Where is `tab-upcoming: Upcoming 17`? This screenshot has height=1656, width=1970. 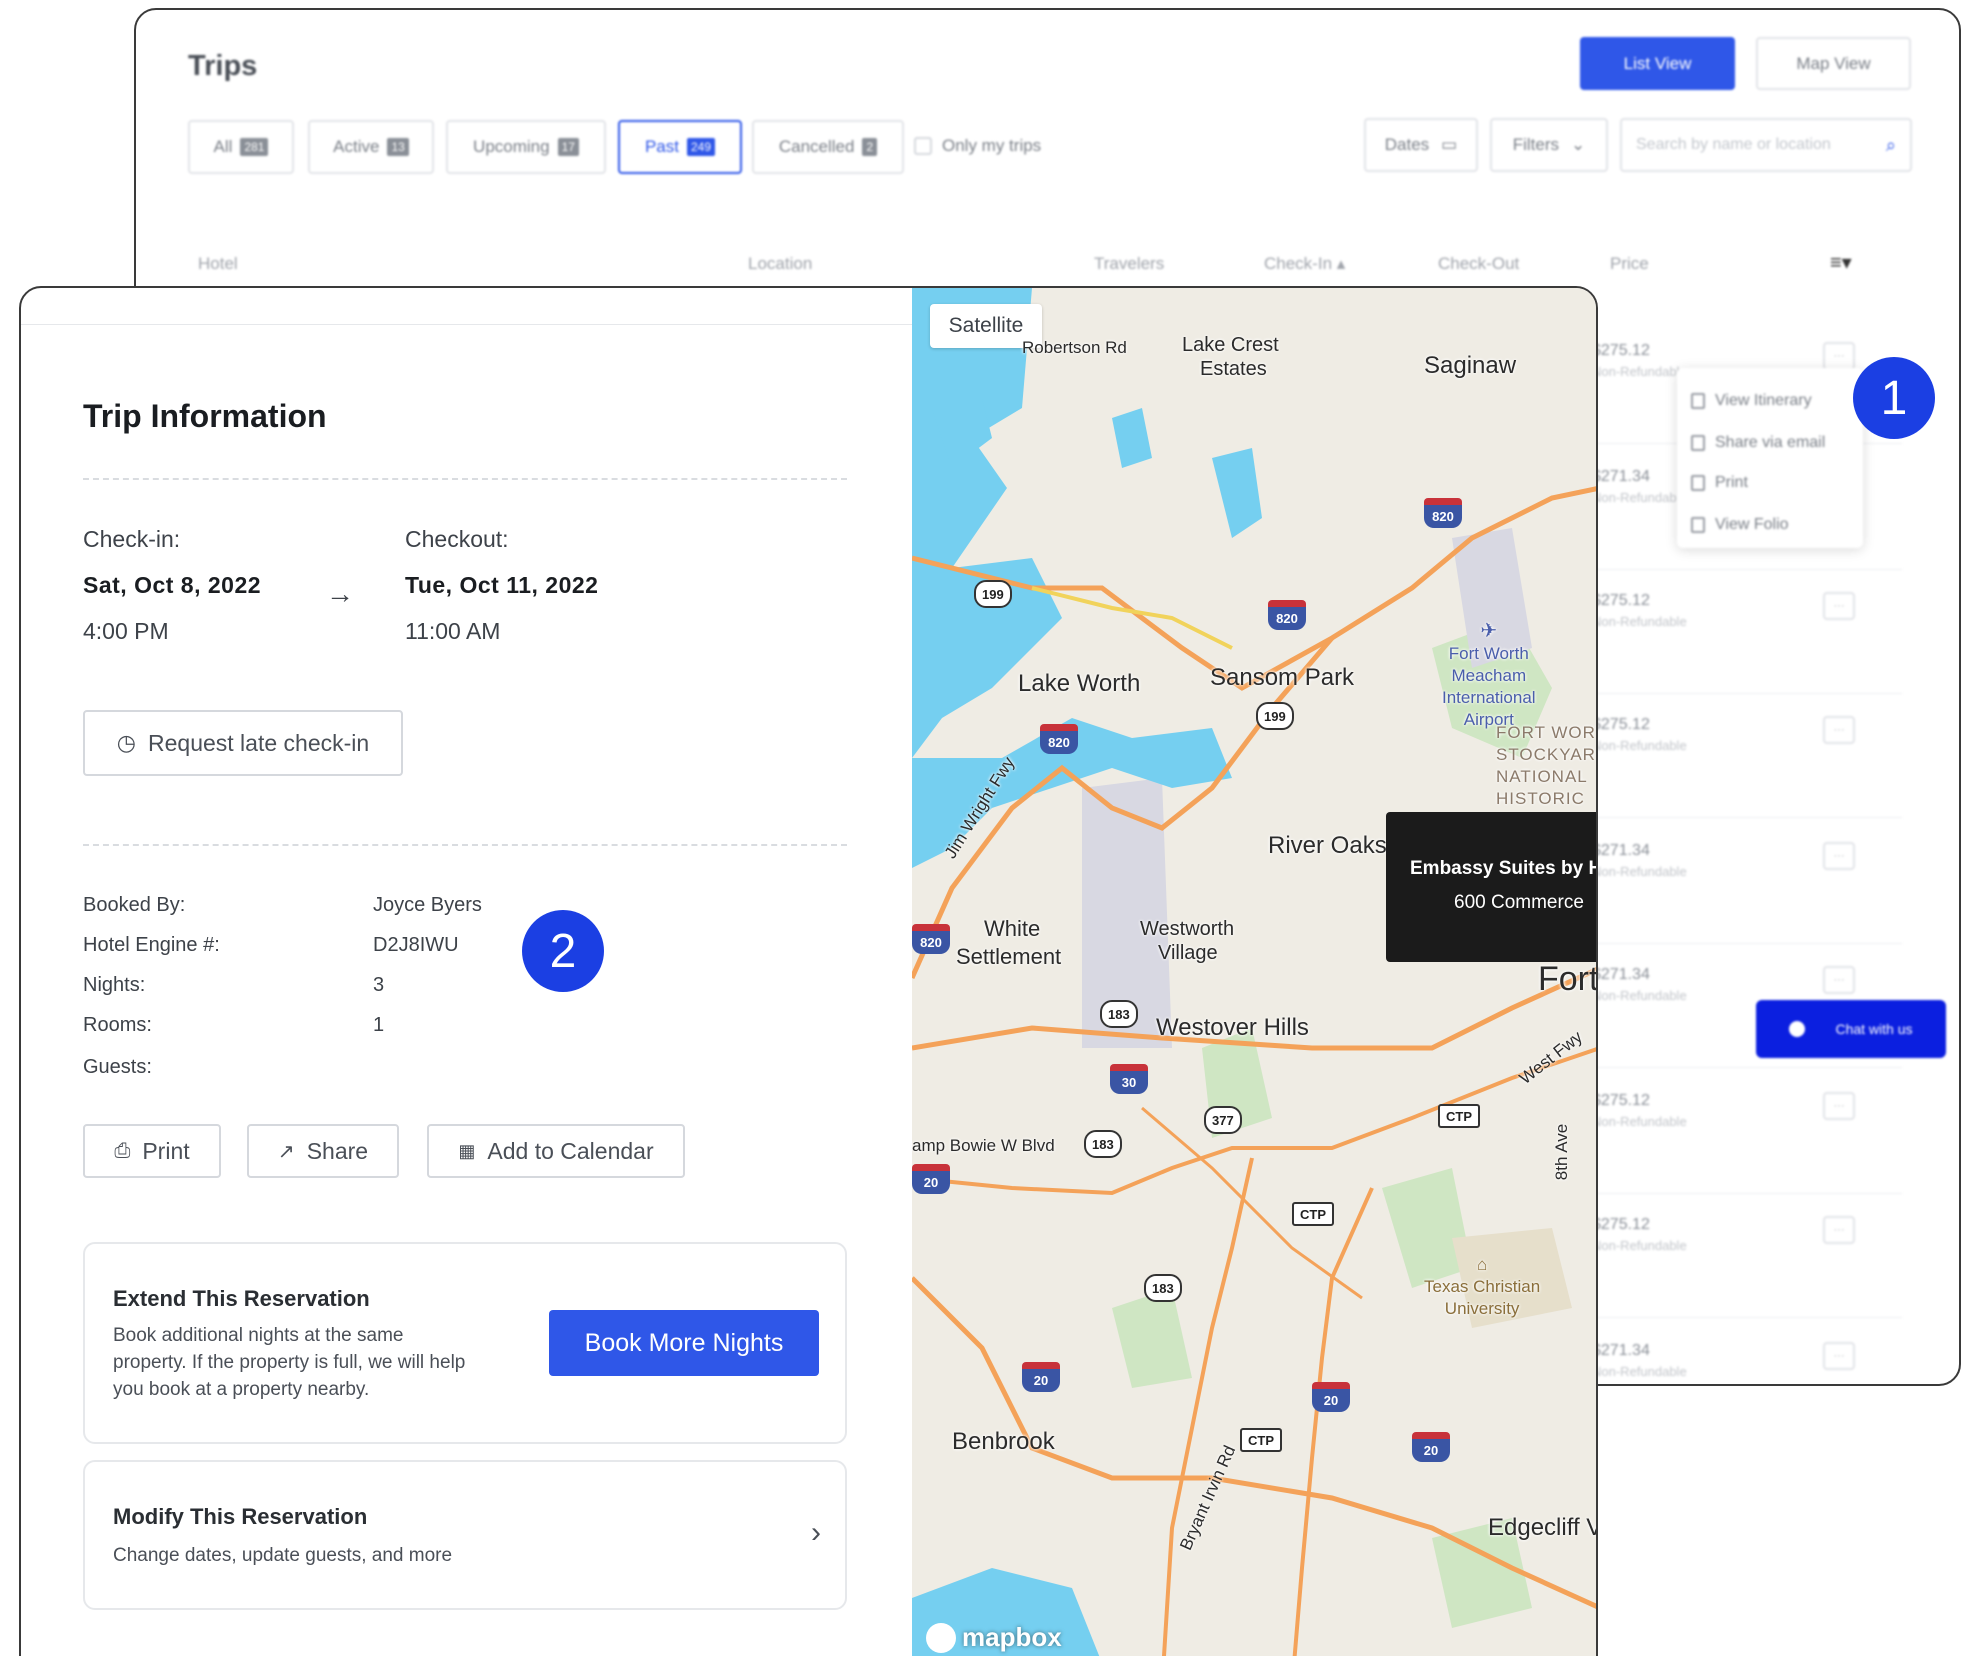
tab-upcoming: Upcoming 17 is located at coordinates (526, 147).